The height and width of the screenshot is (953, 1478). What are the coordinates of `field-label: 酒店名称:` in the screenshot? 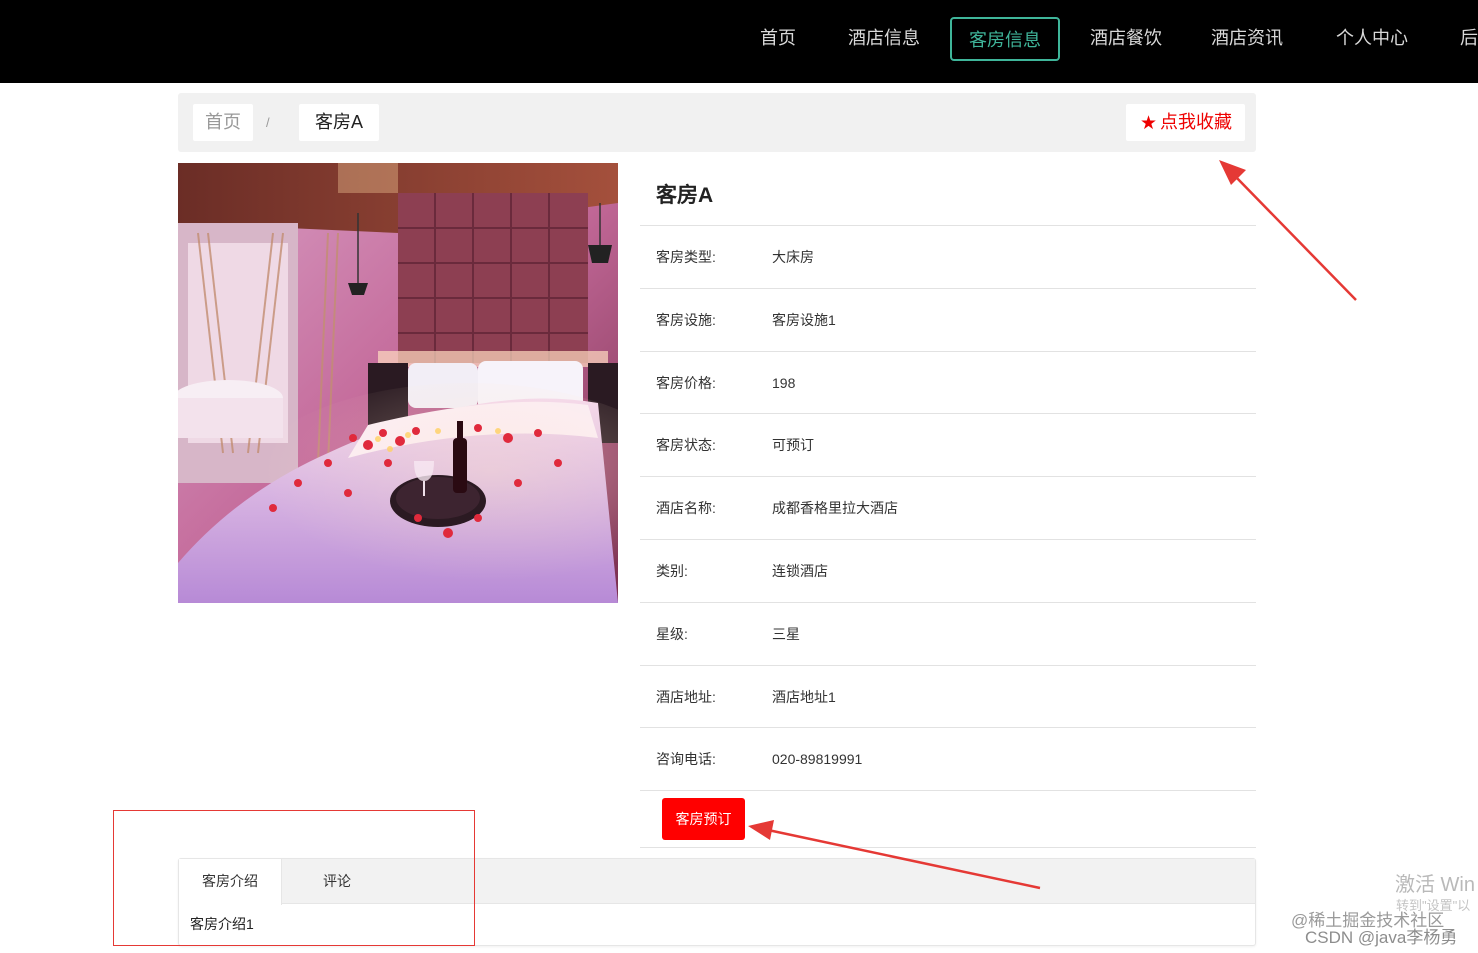 It's located at (686, 508).